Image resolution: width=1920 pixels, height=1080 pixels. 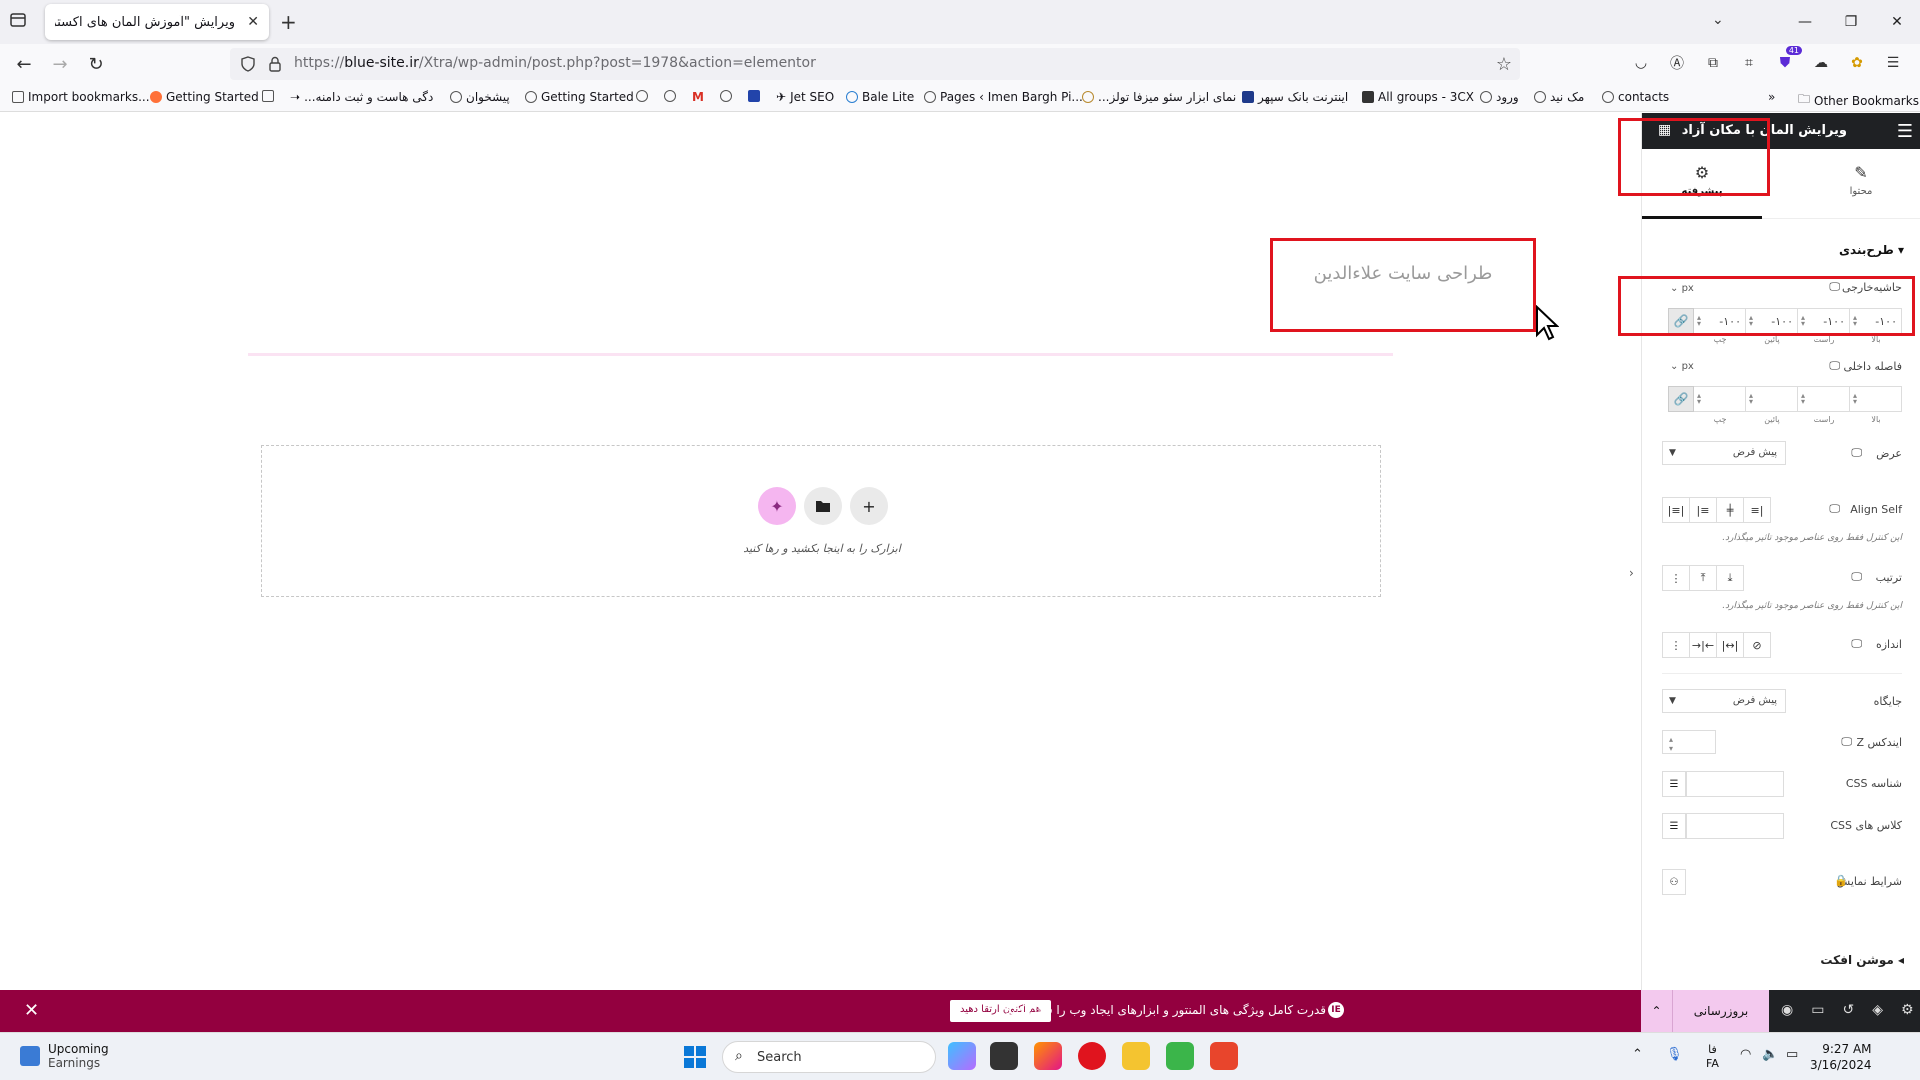 What do you see at coordinates (1136, 1056) in the screenshot?
I see `file-explorer-icon` at bounding box center [1136, 1056].